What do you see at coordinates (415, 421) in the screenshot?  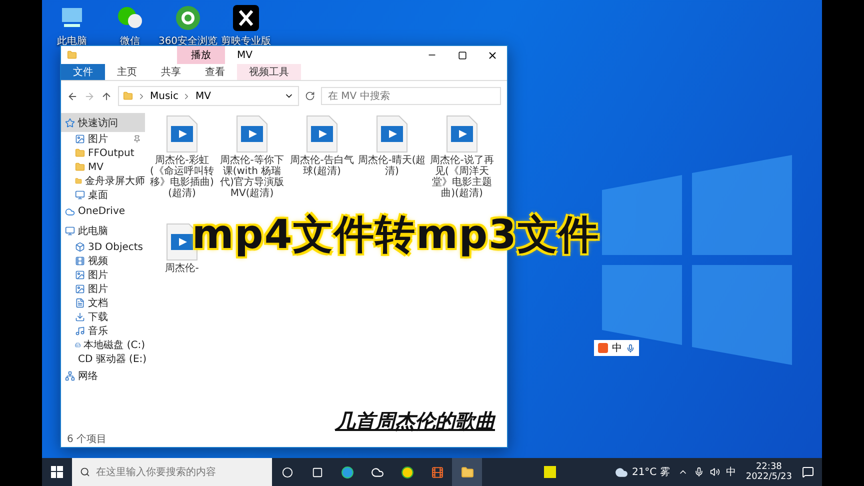 I see `subtitle: 几首周杰伦的歌曲` at bounding box center [415, 421].